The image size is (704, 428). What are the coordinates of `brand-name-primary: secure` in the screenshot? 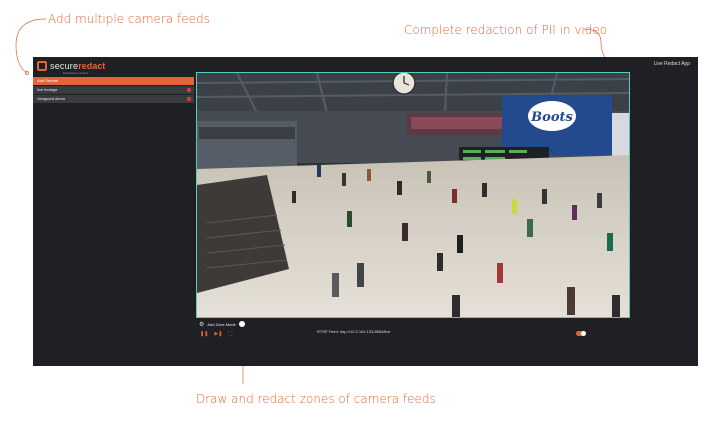 It's located at (64, 66).